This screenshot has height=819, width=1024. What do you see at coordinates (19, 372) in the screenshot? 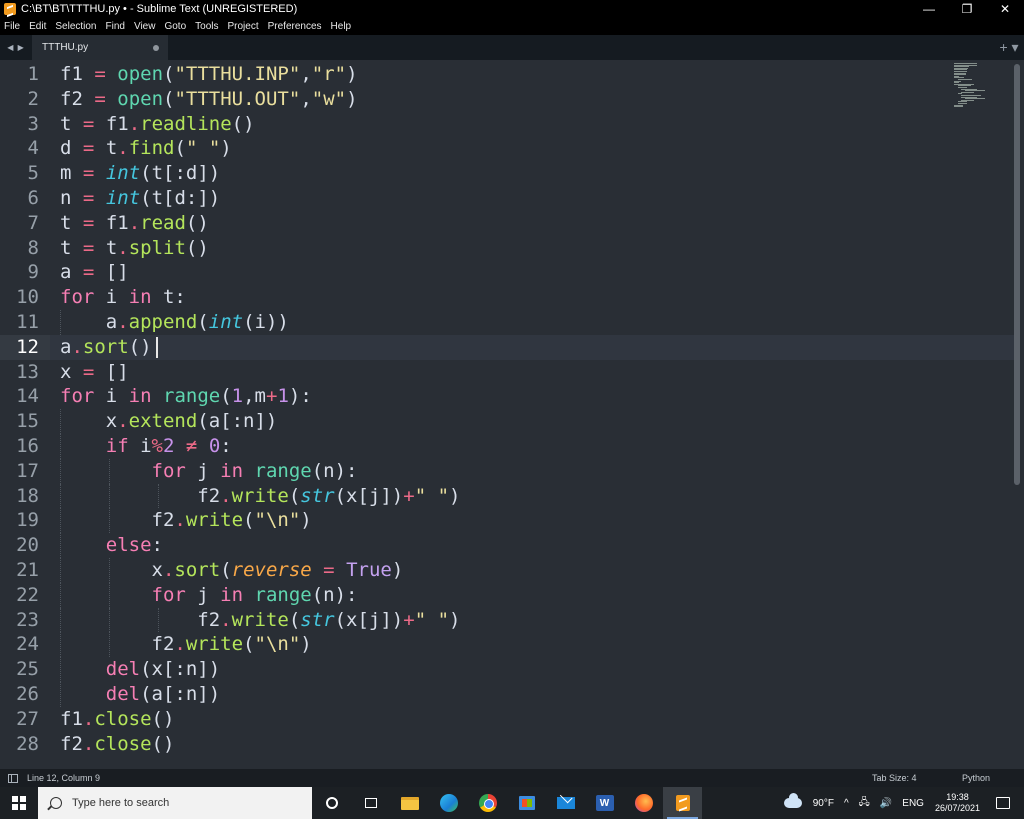
I see `line-number: 13` at bounding box center [19, 372].